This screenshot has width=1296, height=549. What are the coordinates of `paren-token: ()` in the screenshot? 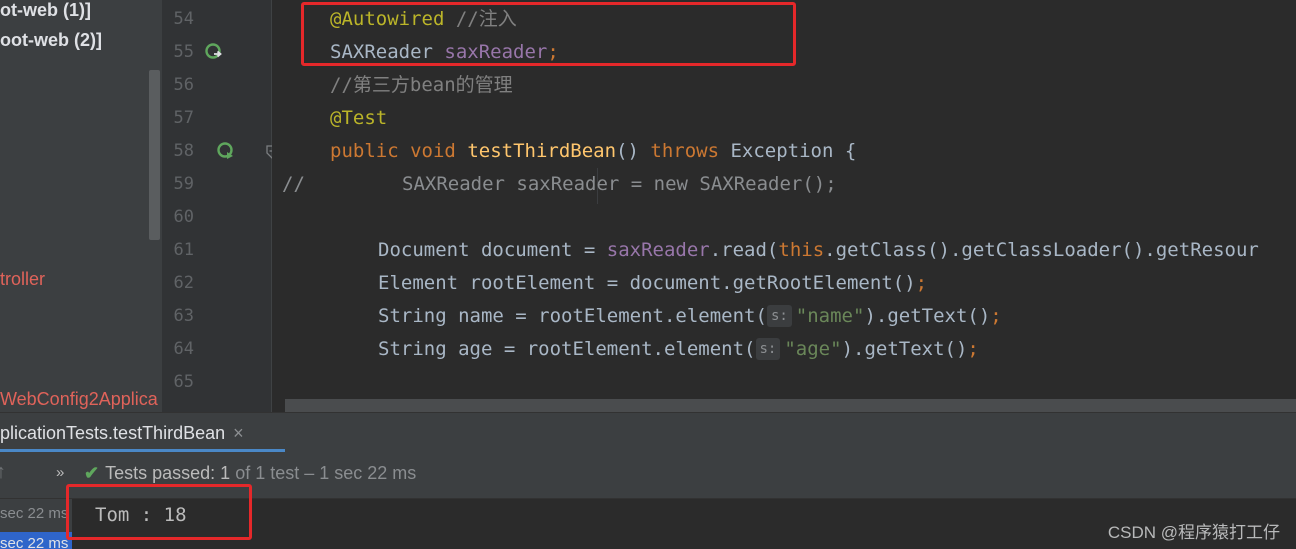 It's located at (627, 151).